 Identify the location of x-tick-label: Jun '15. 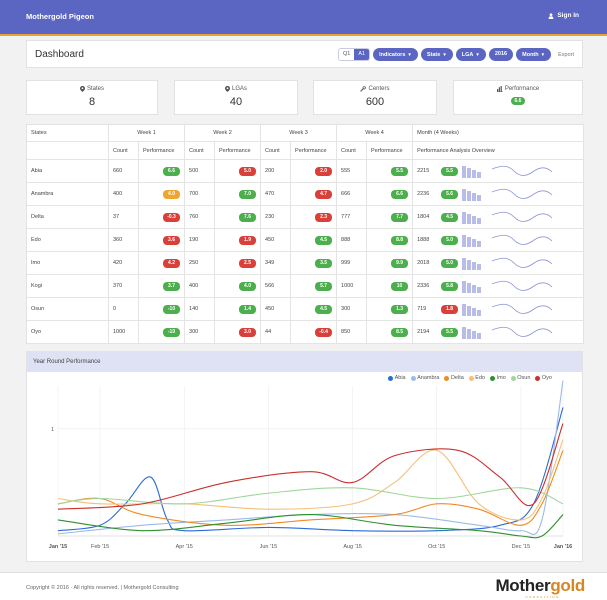
(269, 547).